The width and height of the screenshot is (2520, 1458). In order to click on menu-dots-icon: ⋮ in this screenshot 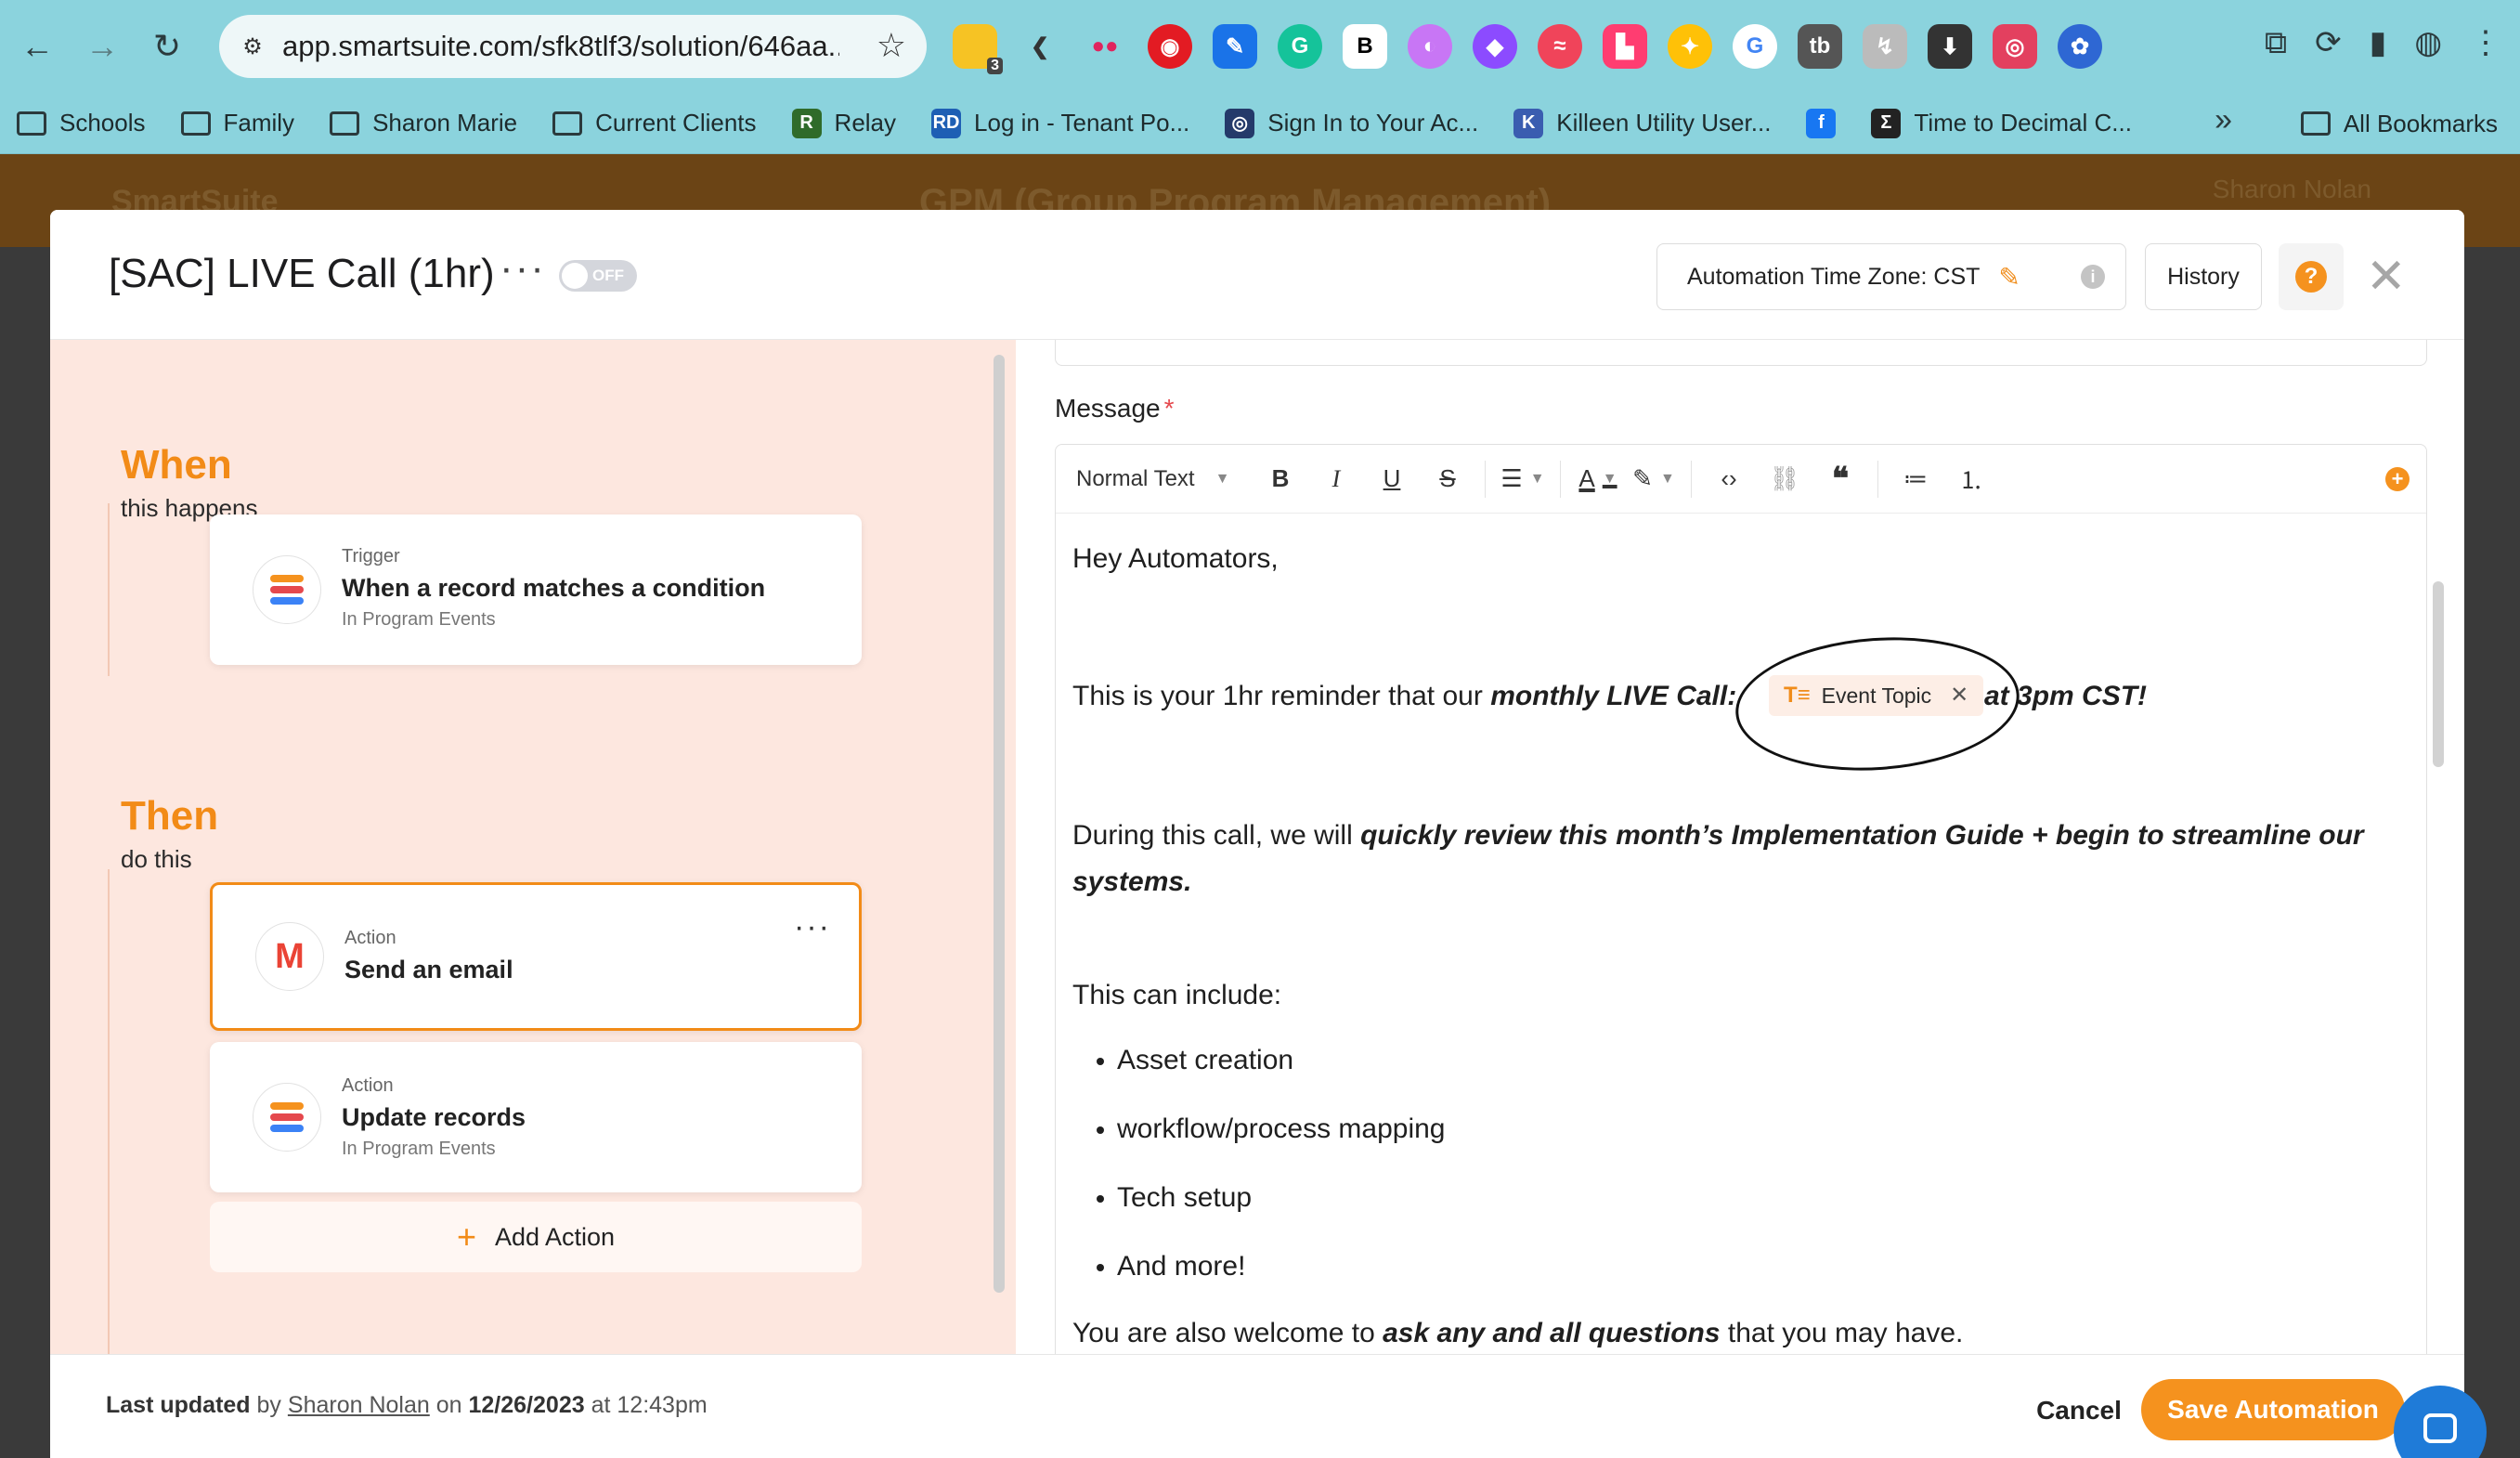, I will do `click(2485, 42)`.